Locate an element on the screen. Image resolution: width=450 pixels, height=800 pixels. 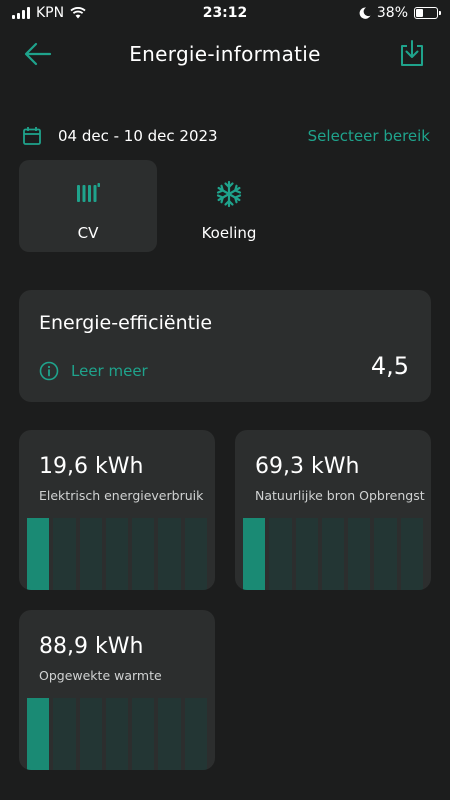
tab-koeling-label: Koeling is located at coordinates (229, 233).